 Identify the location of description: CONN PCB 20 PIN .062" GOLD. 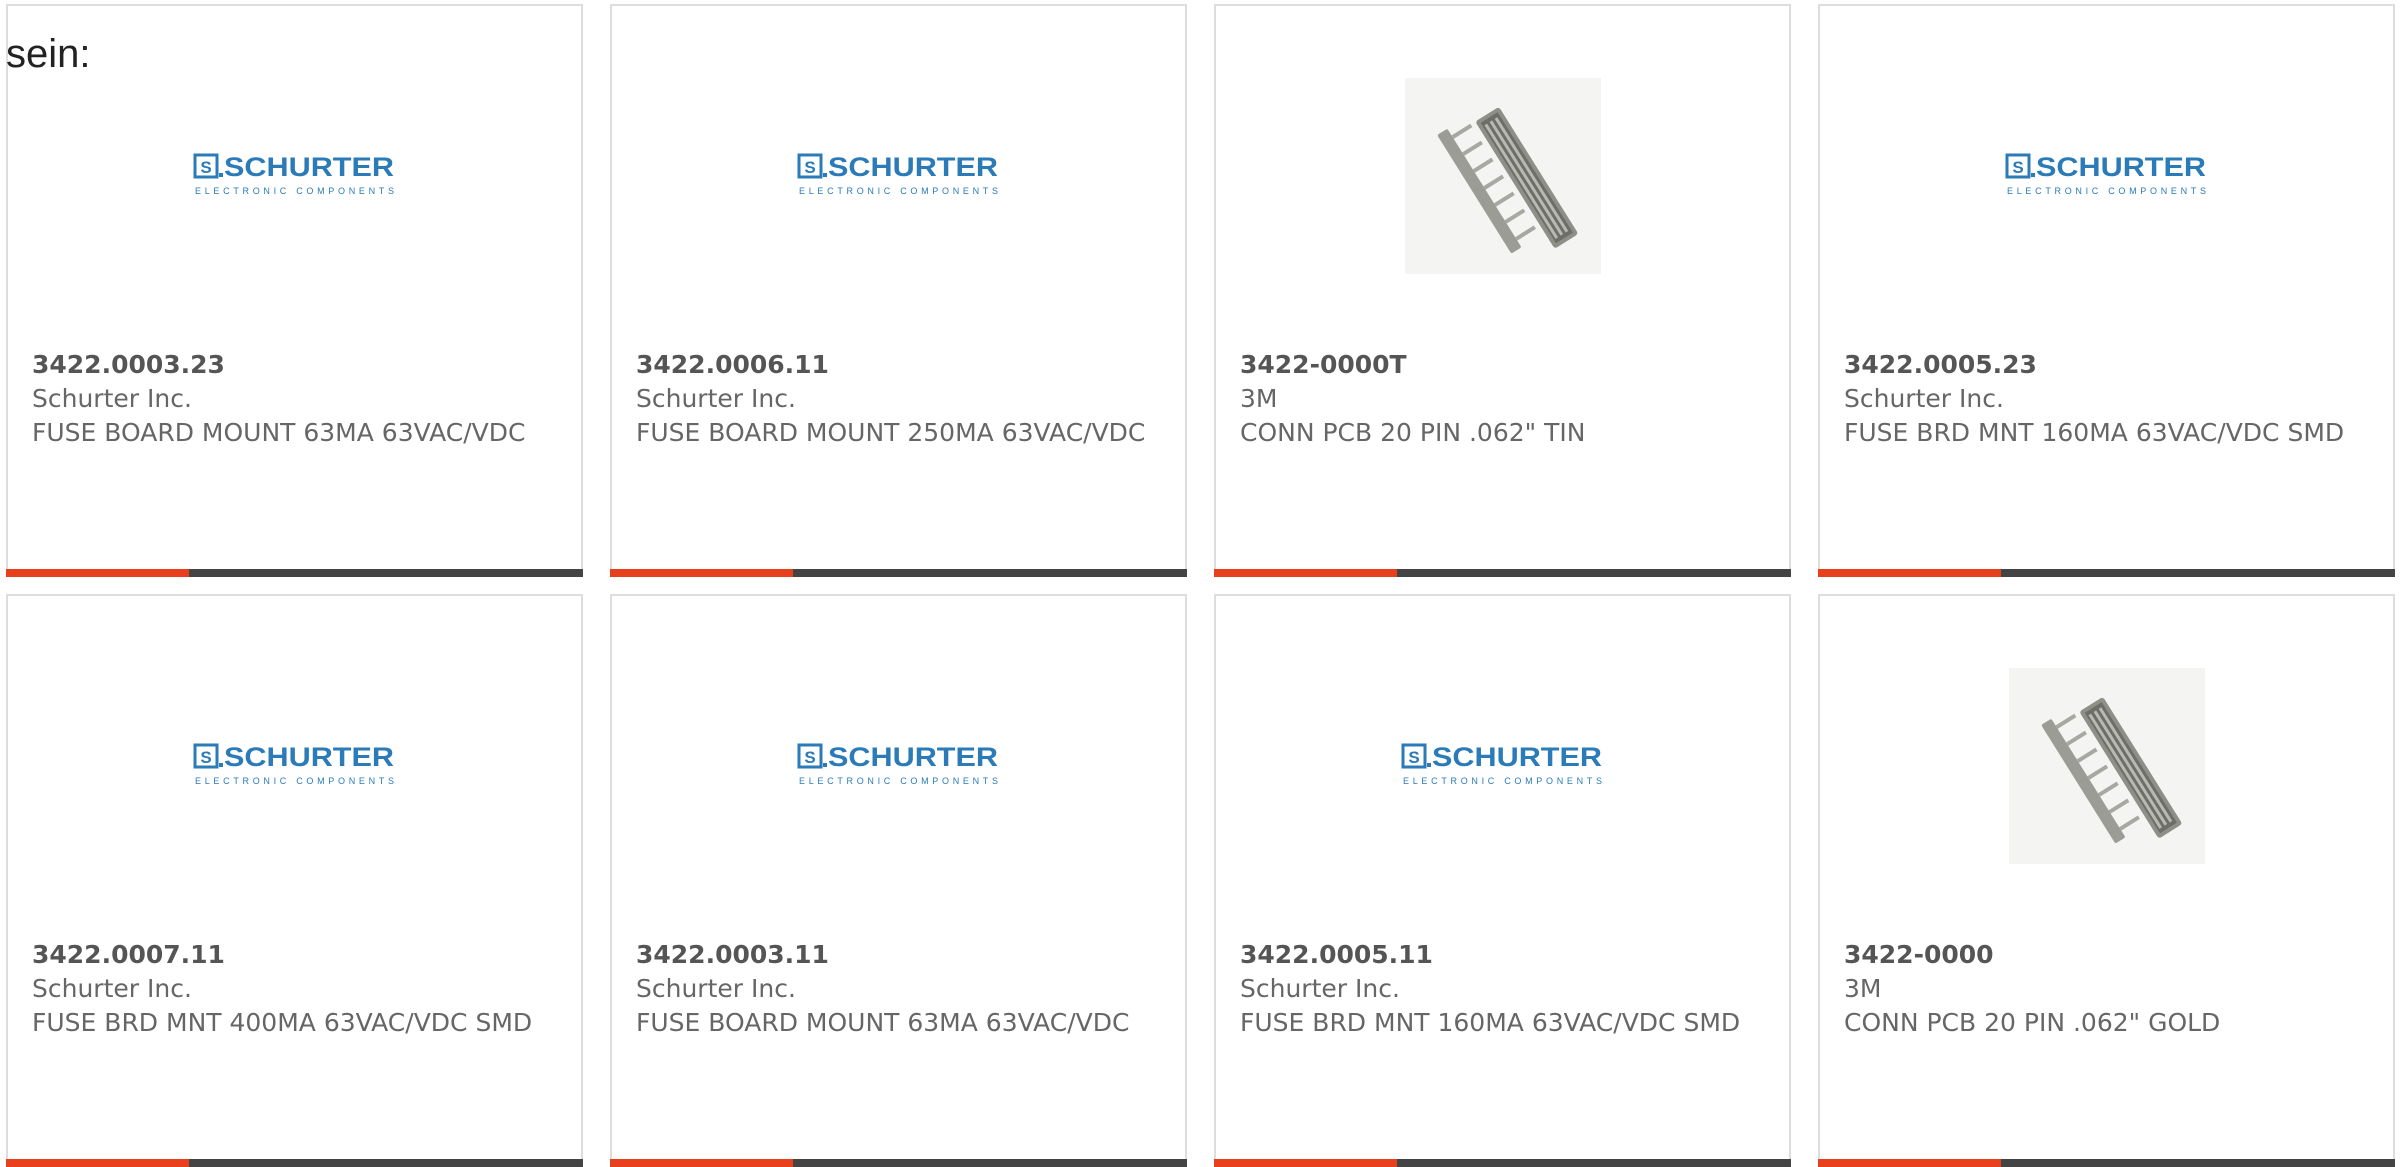
(2032, 1022).